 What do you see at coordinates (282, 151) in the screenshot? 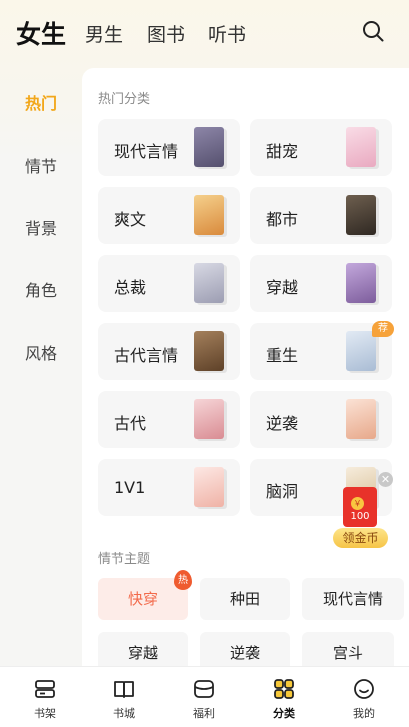
I see `category-label: 甜宠` at bounding box center [282, 151].